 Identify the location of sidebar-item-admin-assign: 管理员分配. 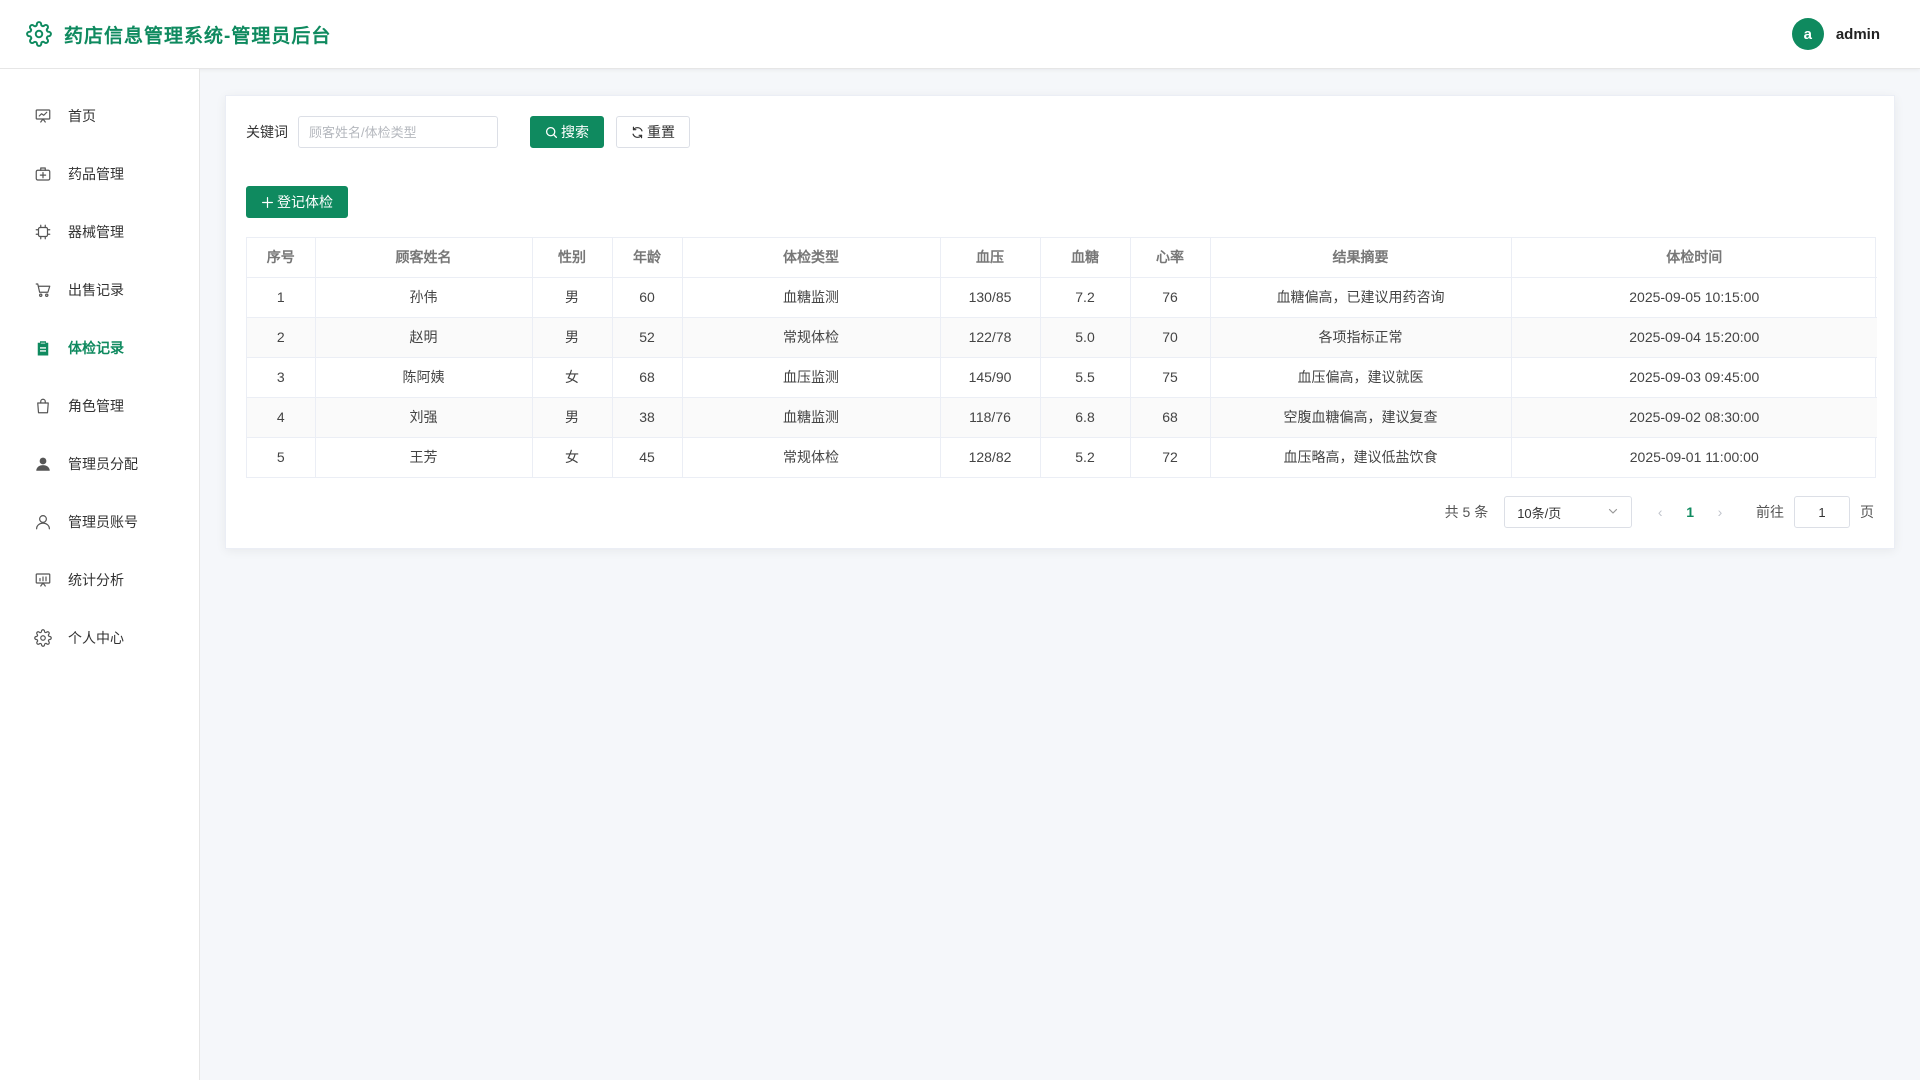
(99, 464).